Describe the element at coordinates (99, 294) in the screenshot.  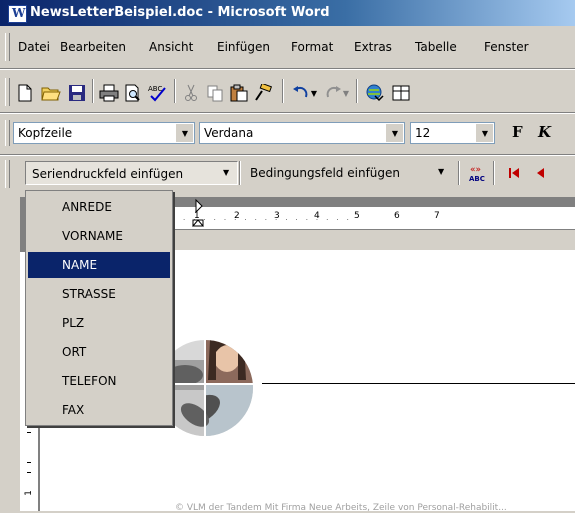
I see `dropdown-item-strasse: STRASSE` at that location.